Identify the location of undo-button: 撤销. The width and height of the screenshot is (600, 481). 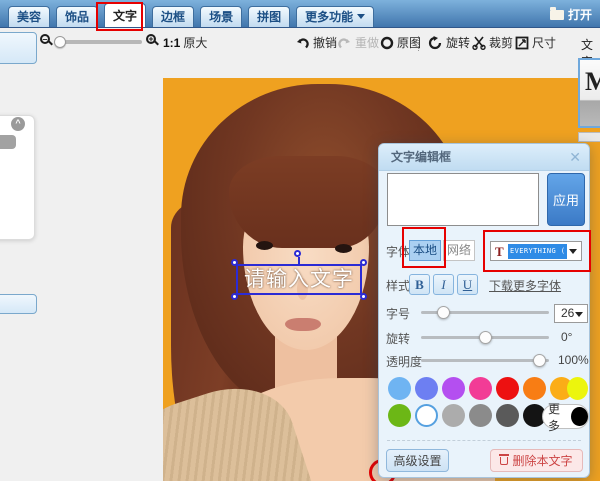
(316, 42).